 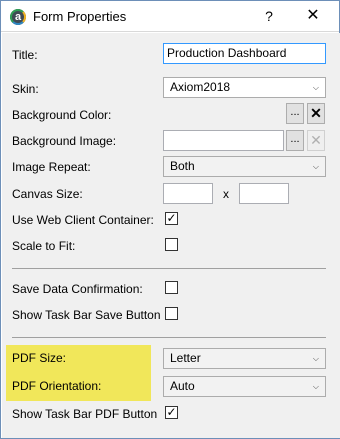 What do you see at coordinates (171, 313) in the screenshot?
I see `taskbar-save-checkbox` at bounding box center [171, 313].